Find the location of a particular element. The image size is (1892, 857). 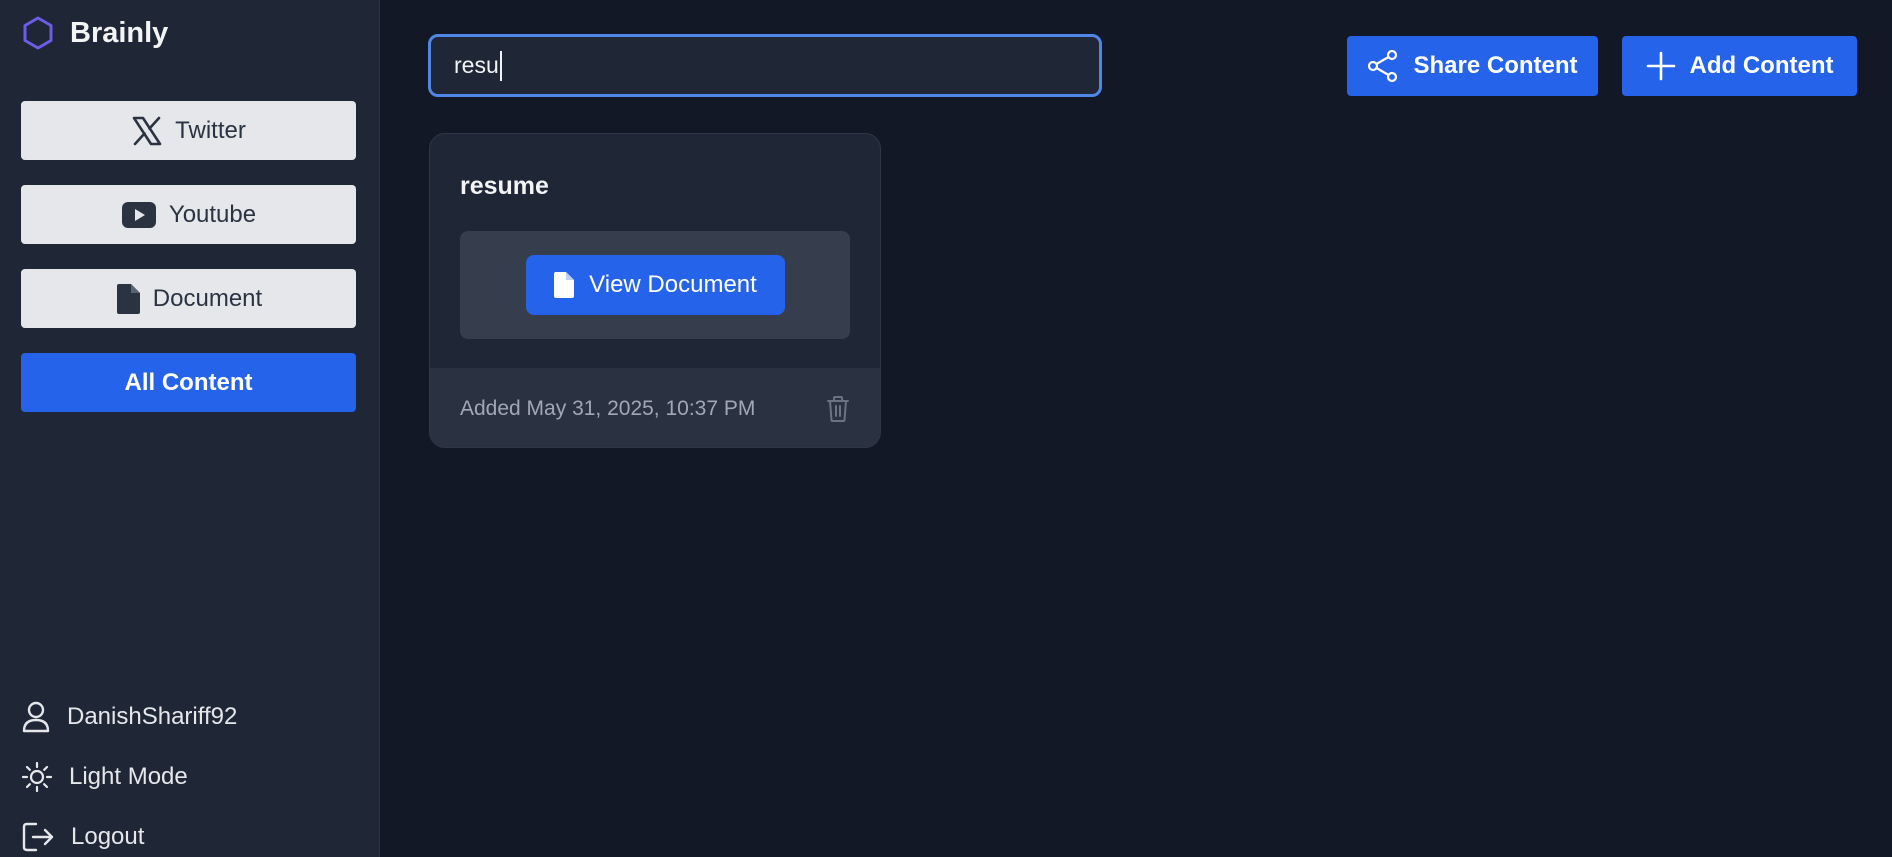

card-title: resume is located at coordinates (504, 186).